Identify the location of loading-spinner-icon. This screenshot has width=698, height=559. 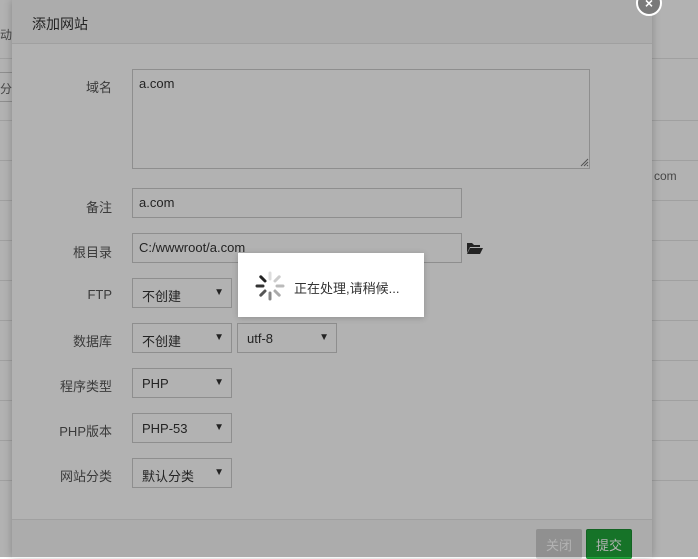
(270, 286).